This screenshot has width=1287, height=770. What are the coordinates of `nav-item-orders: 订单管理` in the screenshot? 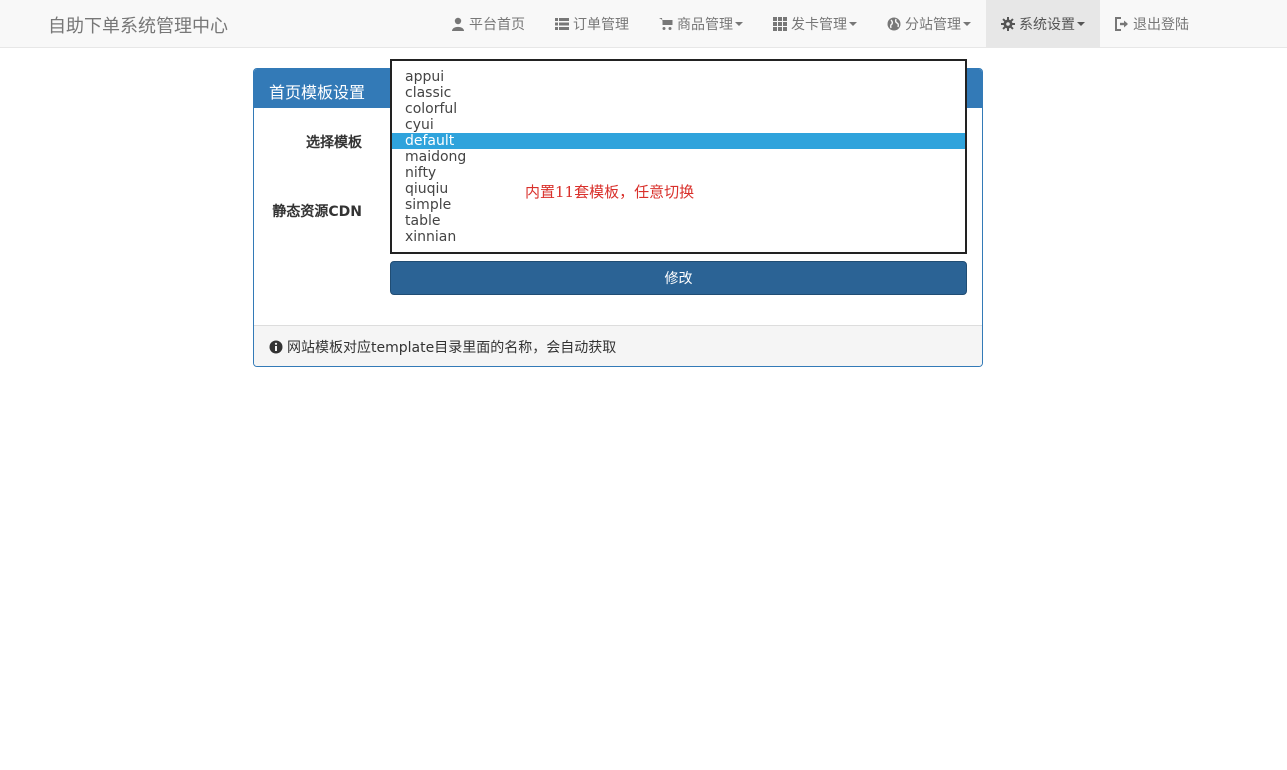 It's located at (592, 24).